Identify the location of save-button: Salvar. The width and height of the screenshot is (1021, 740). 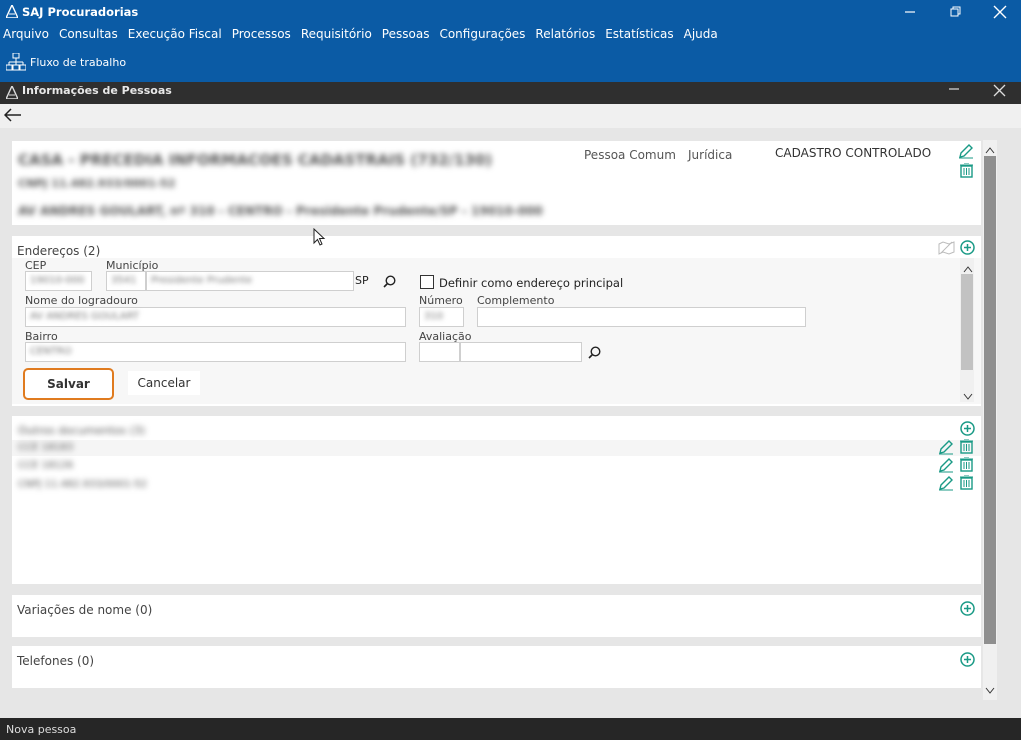
(68, 384).